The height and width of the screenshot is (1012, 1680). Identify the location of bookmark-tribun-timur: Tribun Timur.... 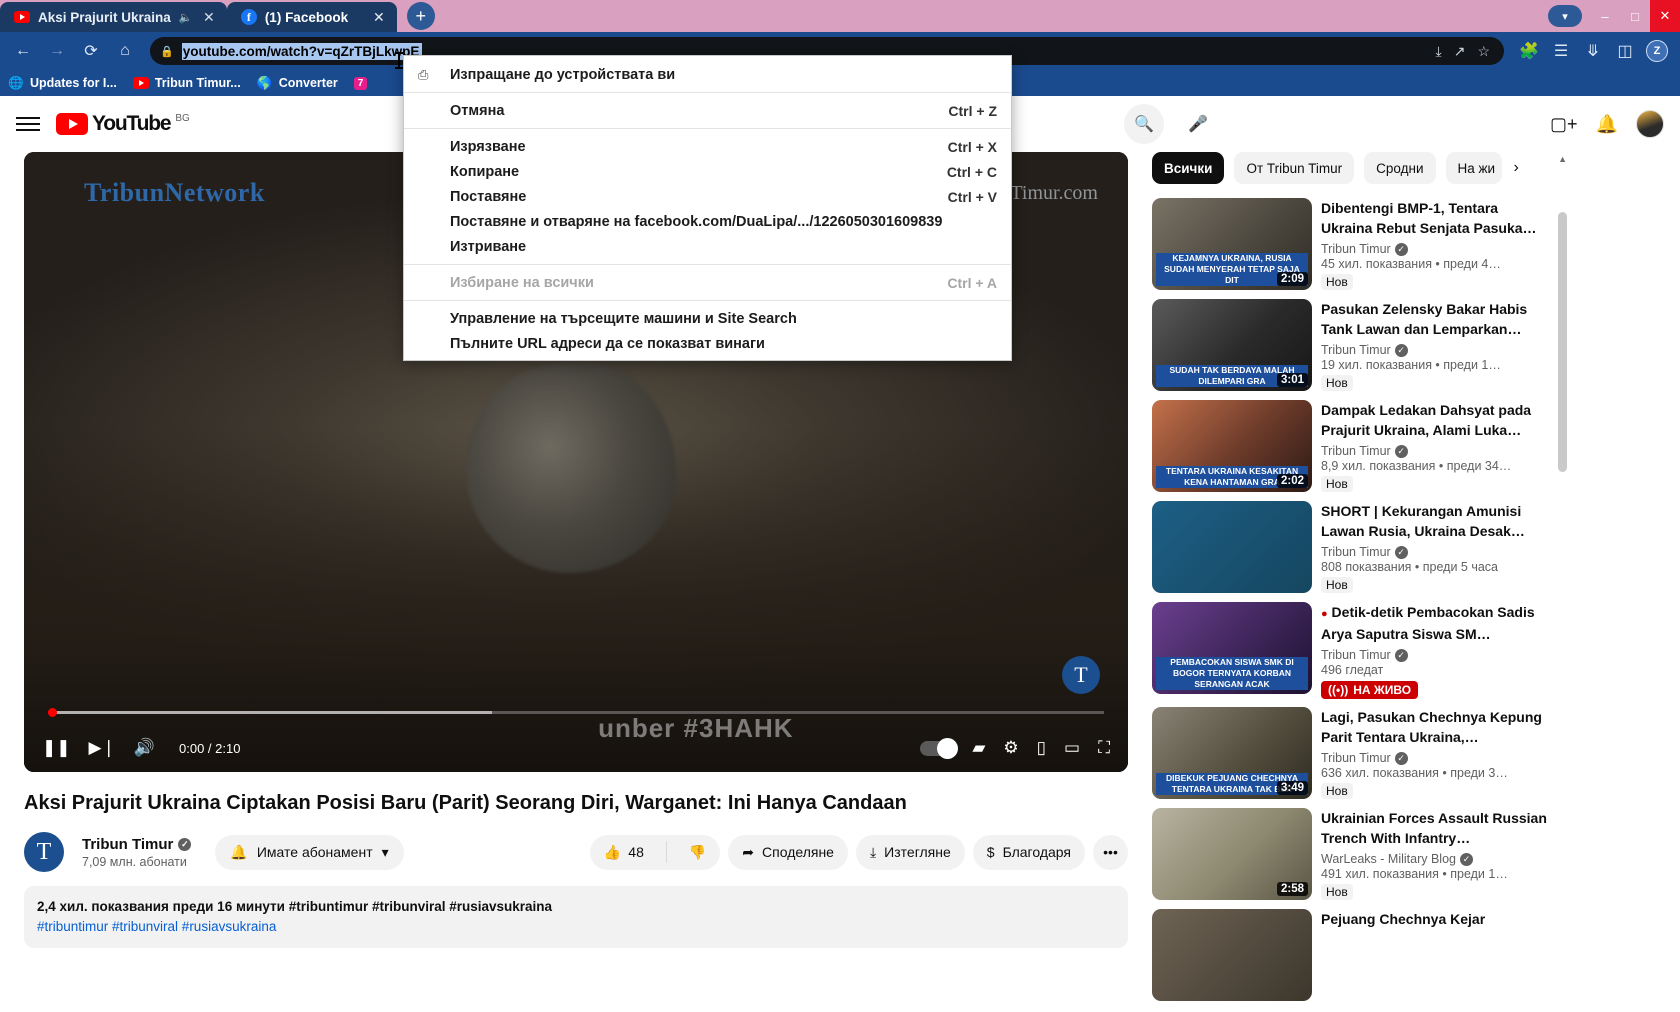
(186, 83).